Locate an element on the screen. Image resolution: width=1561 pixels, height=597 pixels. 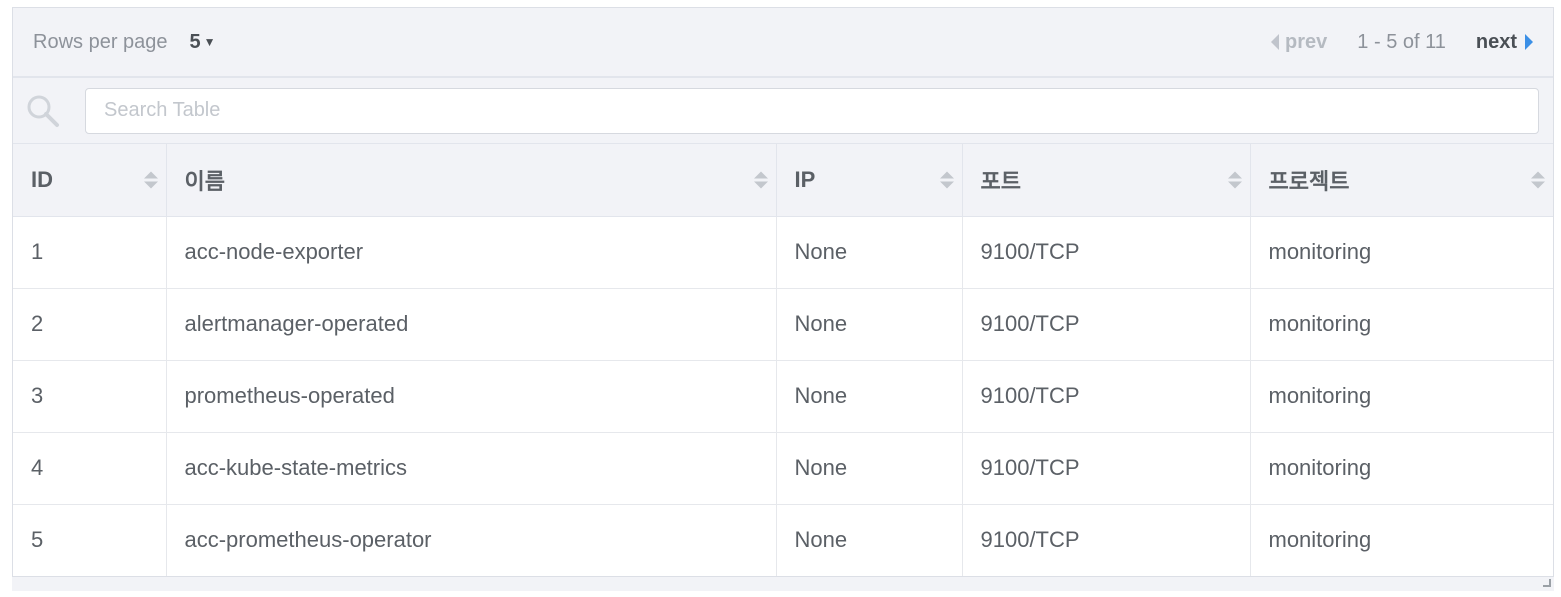
cell-name: acc-node-exporter is located at coordinates (471, 252).